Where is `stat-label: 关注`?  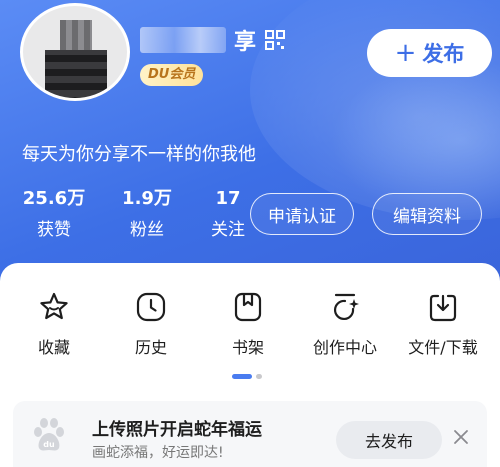 stat-label: 关注 is located at coordinates (228, 230).